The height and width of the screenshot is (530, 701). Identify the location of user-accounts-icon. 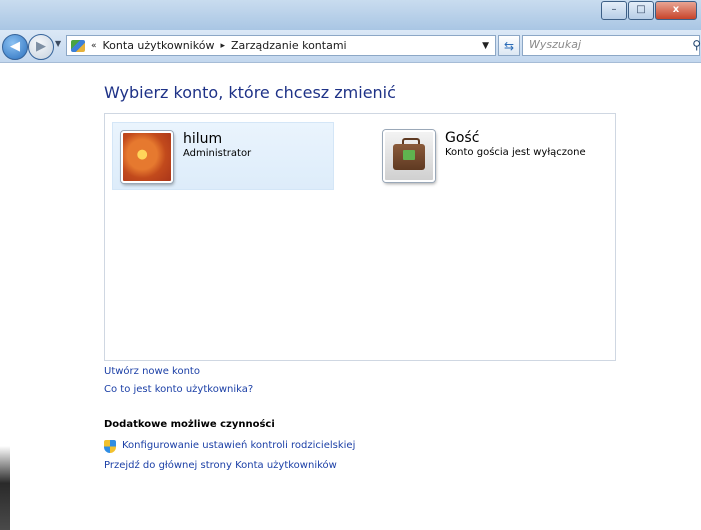
(78, 45).